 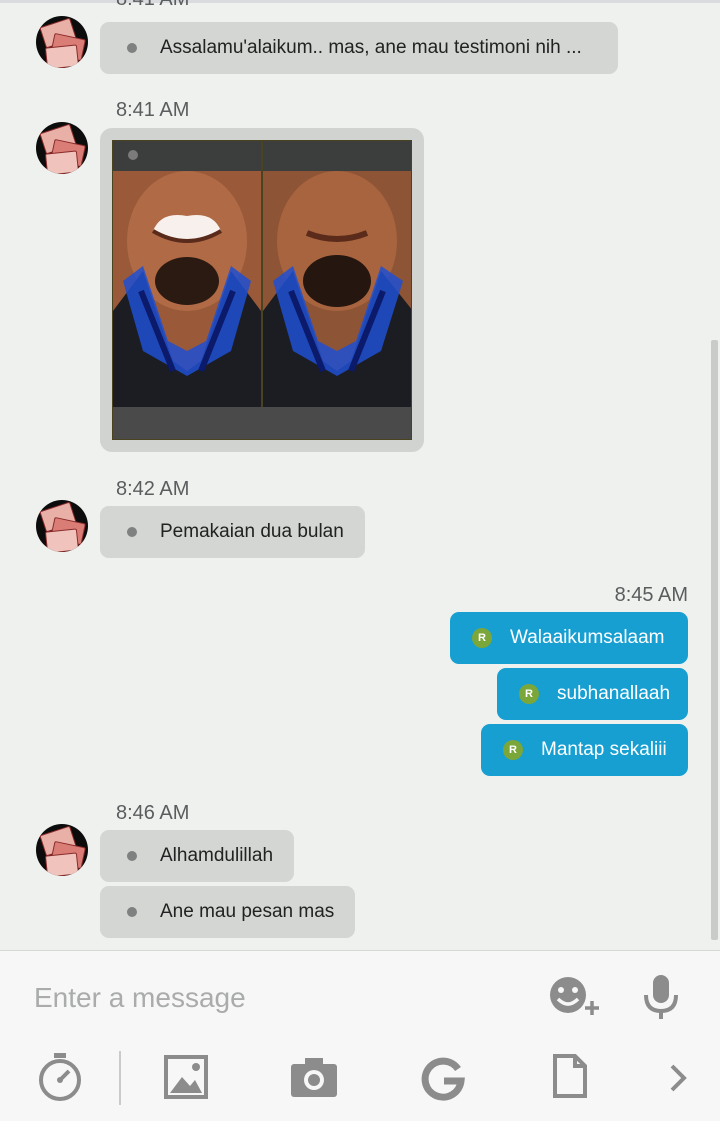 What do you see at coordinates (651, 595) in the screenshot?
I see `message-timestamp: 8:45 AM` at bounding box center [651, 595].